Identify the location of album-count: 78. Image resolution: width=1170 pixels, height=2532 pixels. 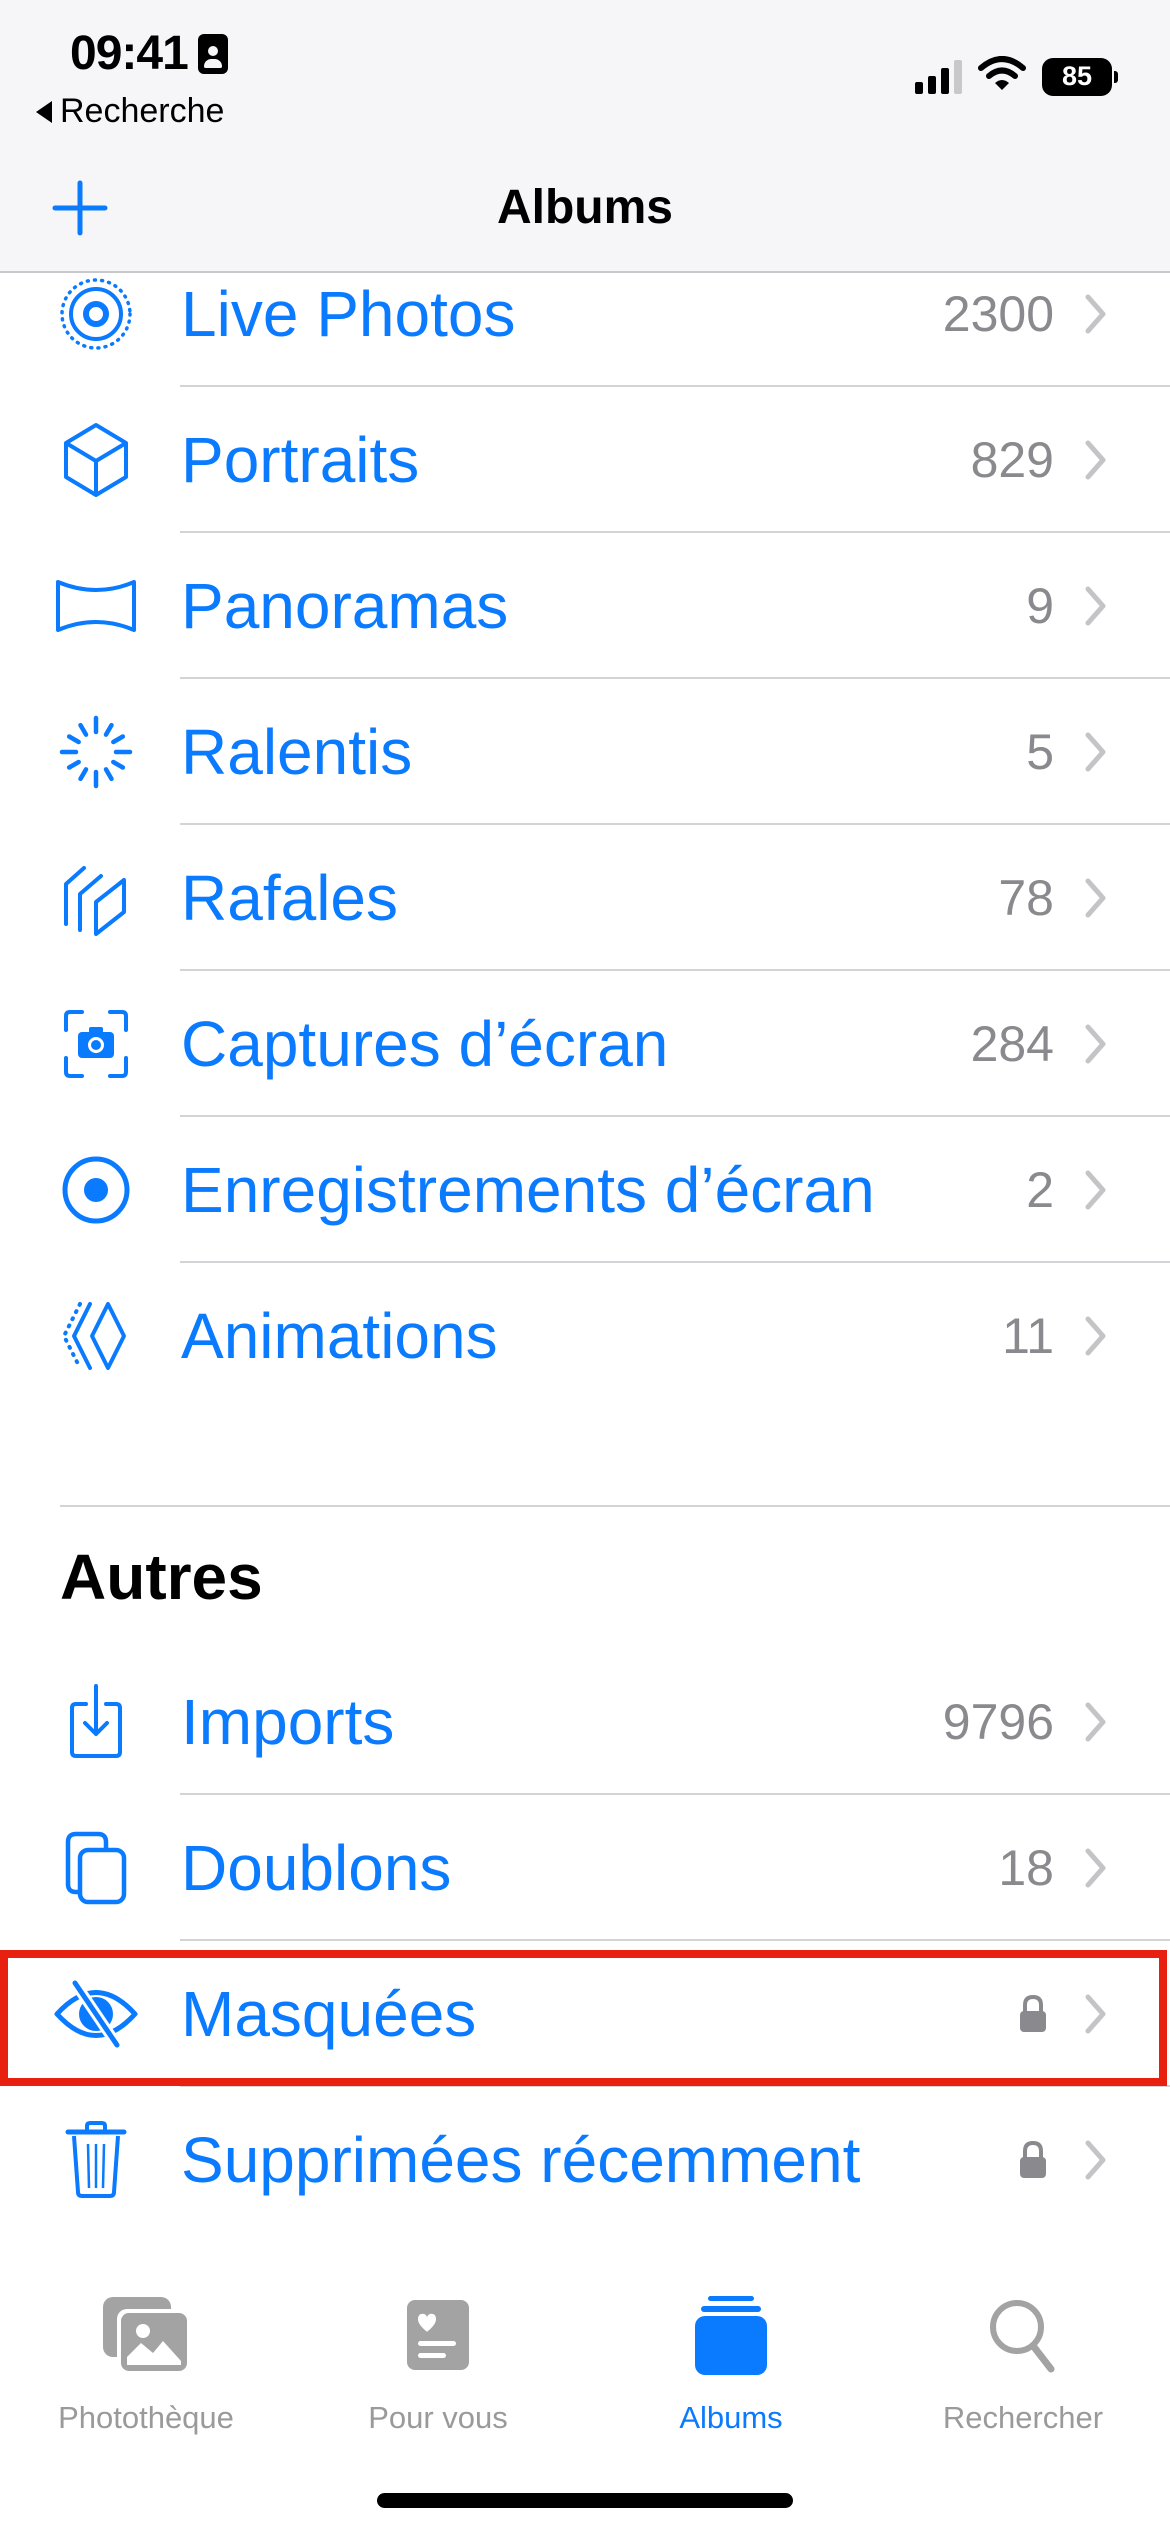
(1026, 898).